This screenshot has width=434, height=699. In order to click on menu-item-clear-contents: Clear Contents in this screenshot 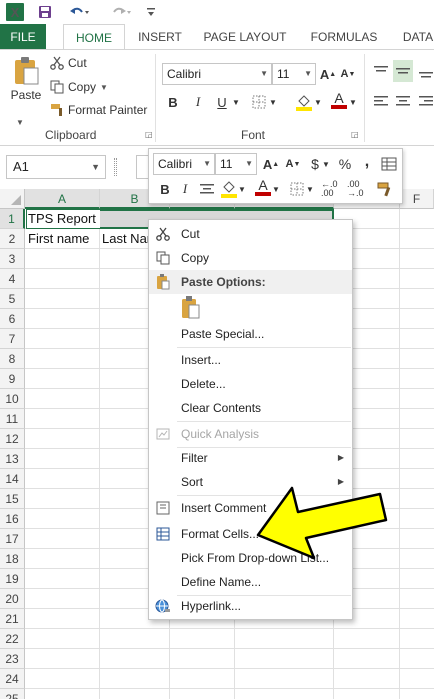, I will do `click(250, 408)`.